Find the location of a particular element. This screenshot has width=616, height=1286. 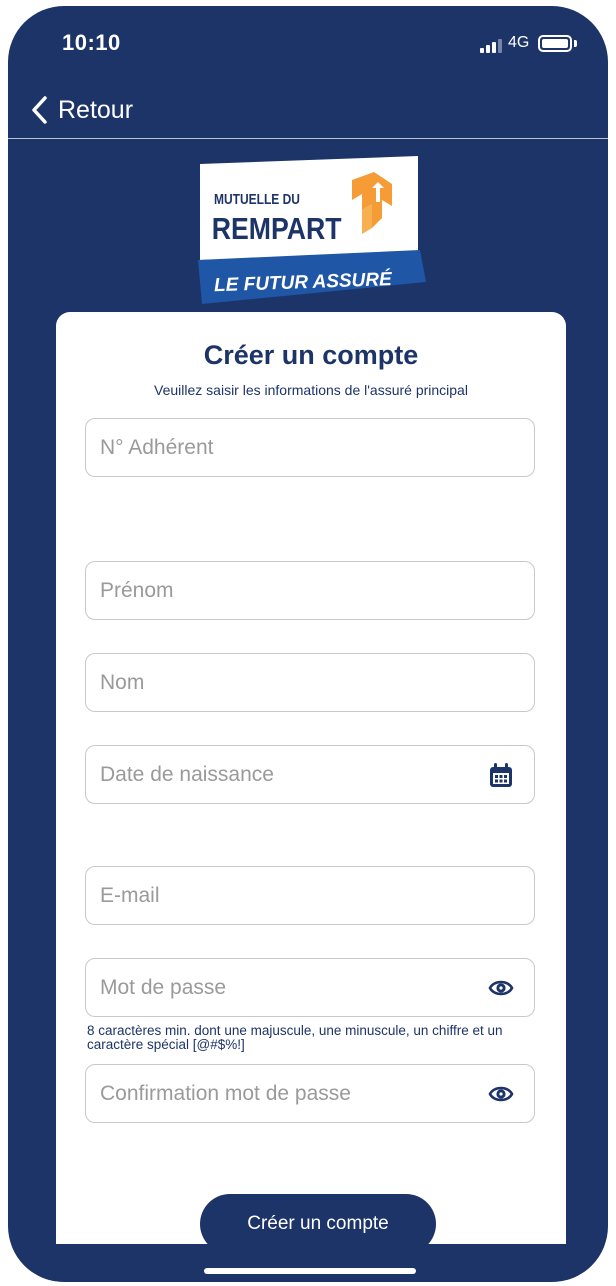

back-button: Retour is located at coordinates (81, 110).